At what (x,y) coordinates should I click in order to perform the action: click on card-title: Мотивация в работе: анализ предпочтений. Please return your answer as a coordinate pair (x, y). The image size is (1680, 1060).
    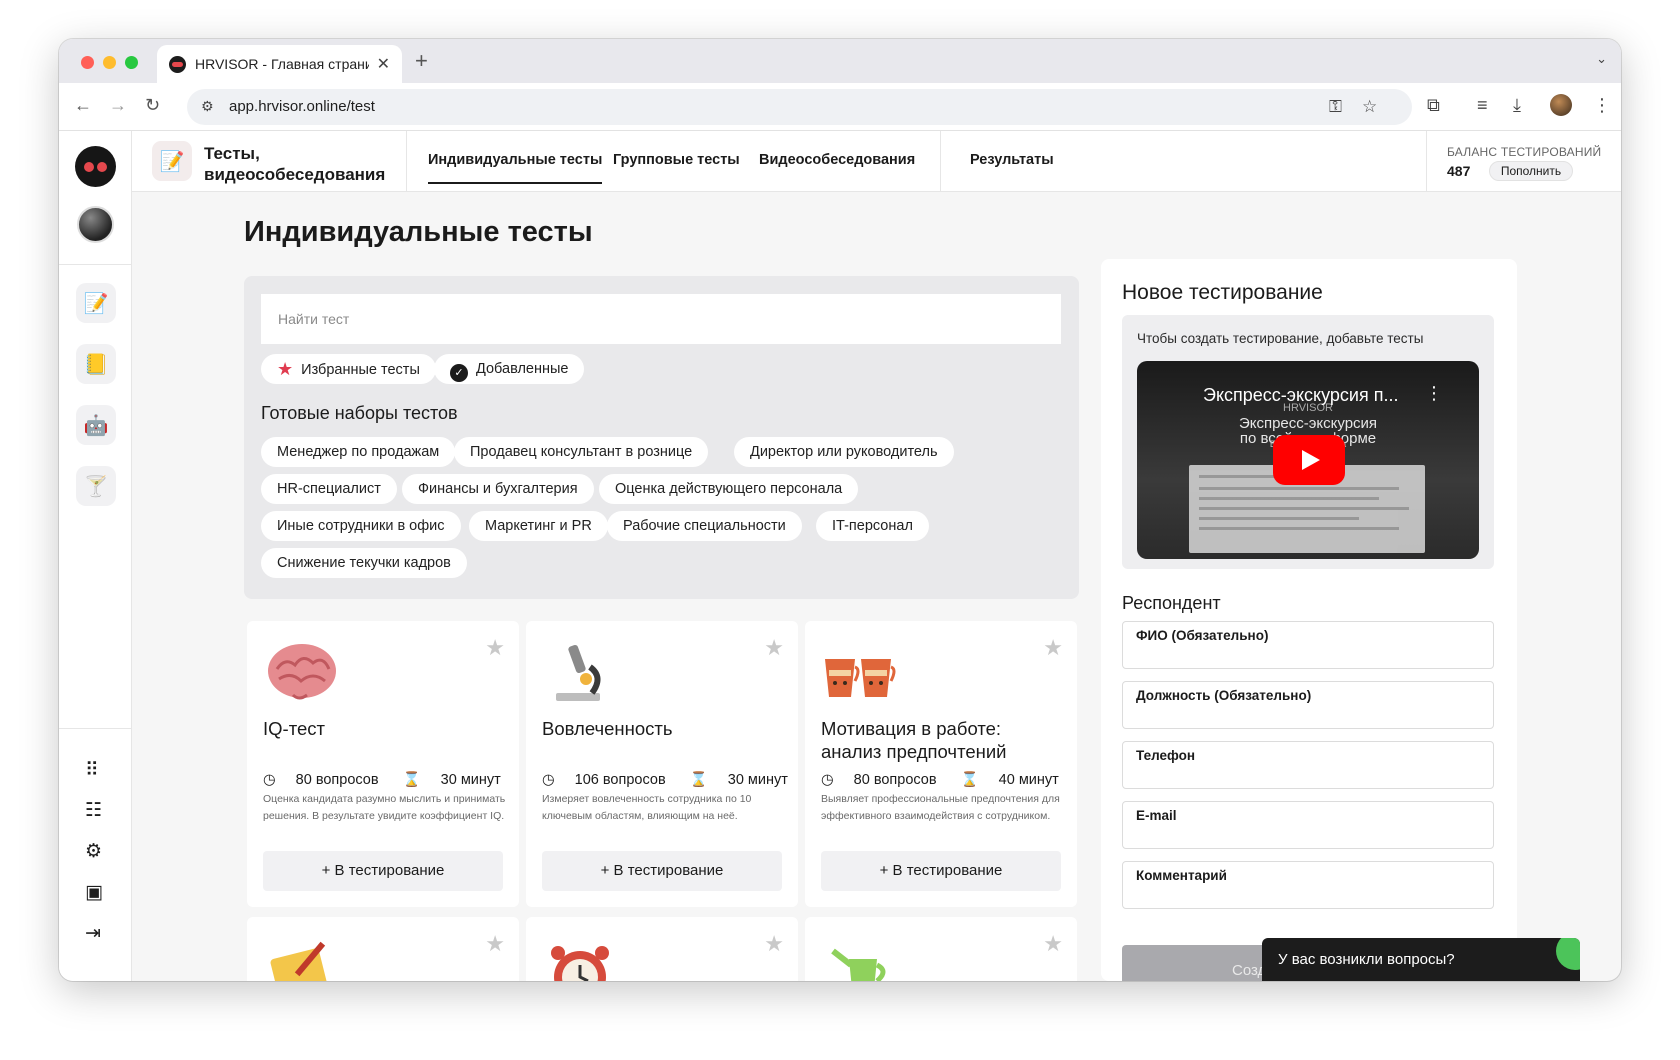
    Looking at the image, I should click on (914, 740).